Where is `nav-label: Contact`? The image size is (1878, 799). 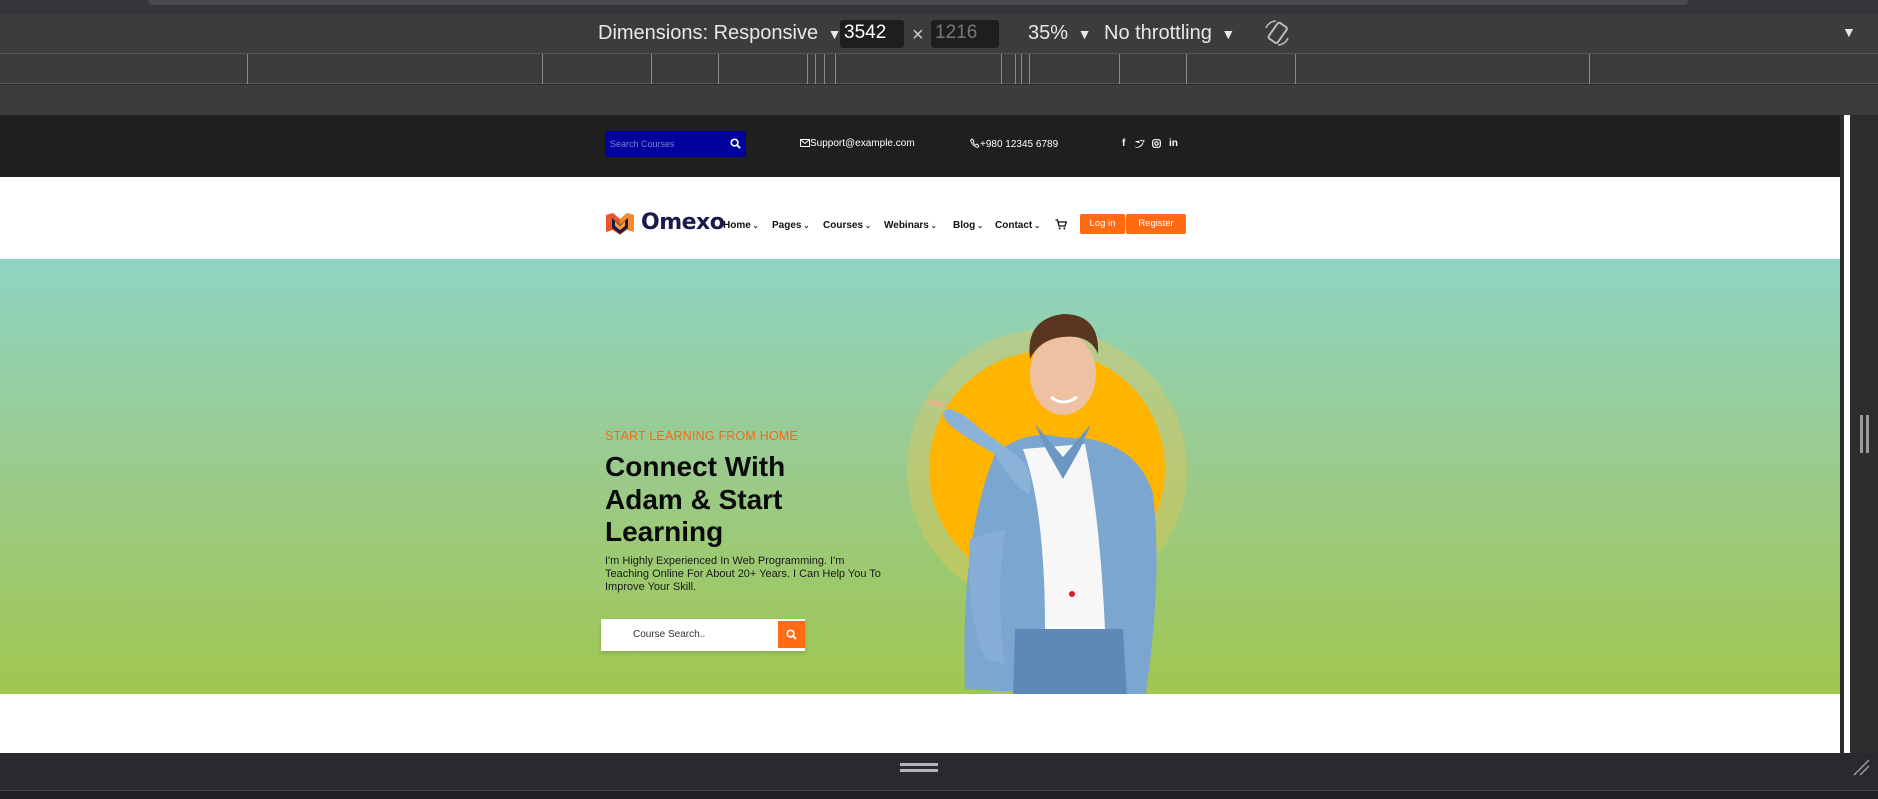
nav-label: Contact is located at coordinates (1014, 225).